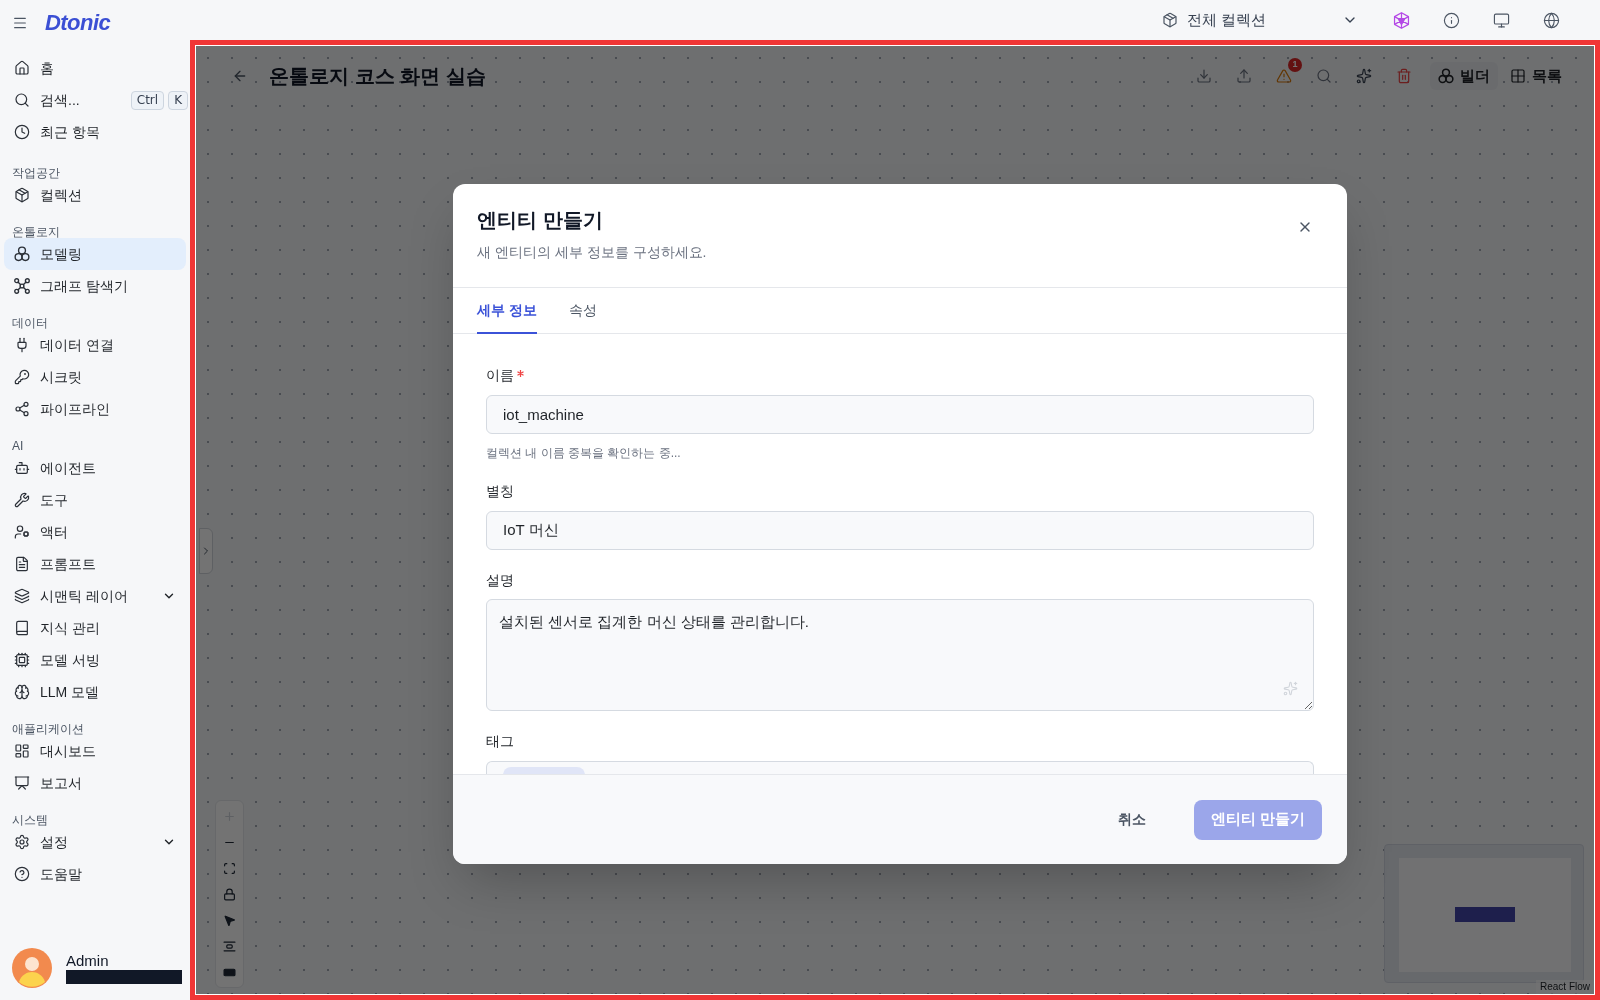 Image resolution: width=1600 pixels, height=1000 pixels. What do you see at coordinates (22, 596) in the screenshot?
I see `layers-icon` at bounding box center [22, 596].